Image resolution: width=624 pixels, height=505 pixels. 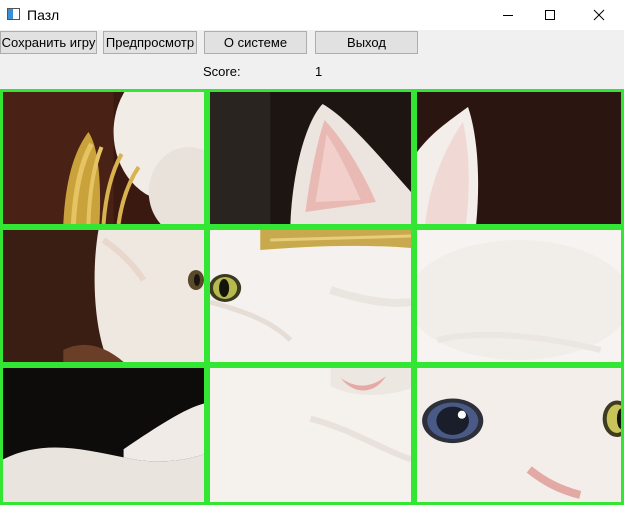 I want to click on cat-eye-left-with-basket-image, so click(x=310, y=296).